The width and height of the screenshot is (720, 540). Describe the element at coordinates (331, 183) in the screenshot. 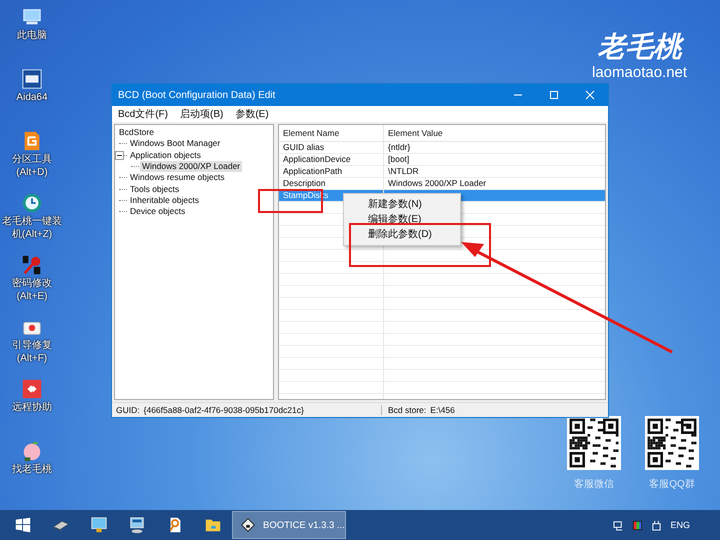

I see `element-name: Description` at that location.